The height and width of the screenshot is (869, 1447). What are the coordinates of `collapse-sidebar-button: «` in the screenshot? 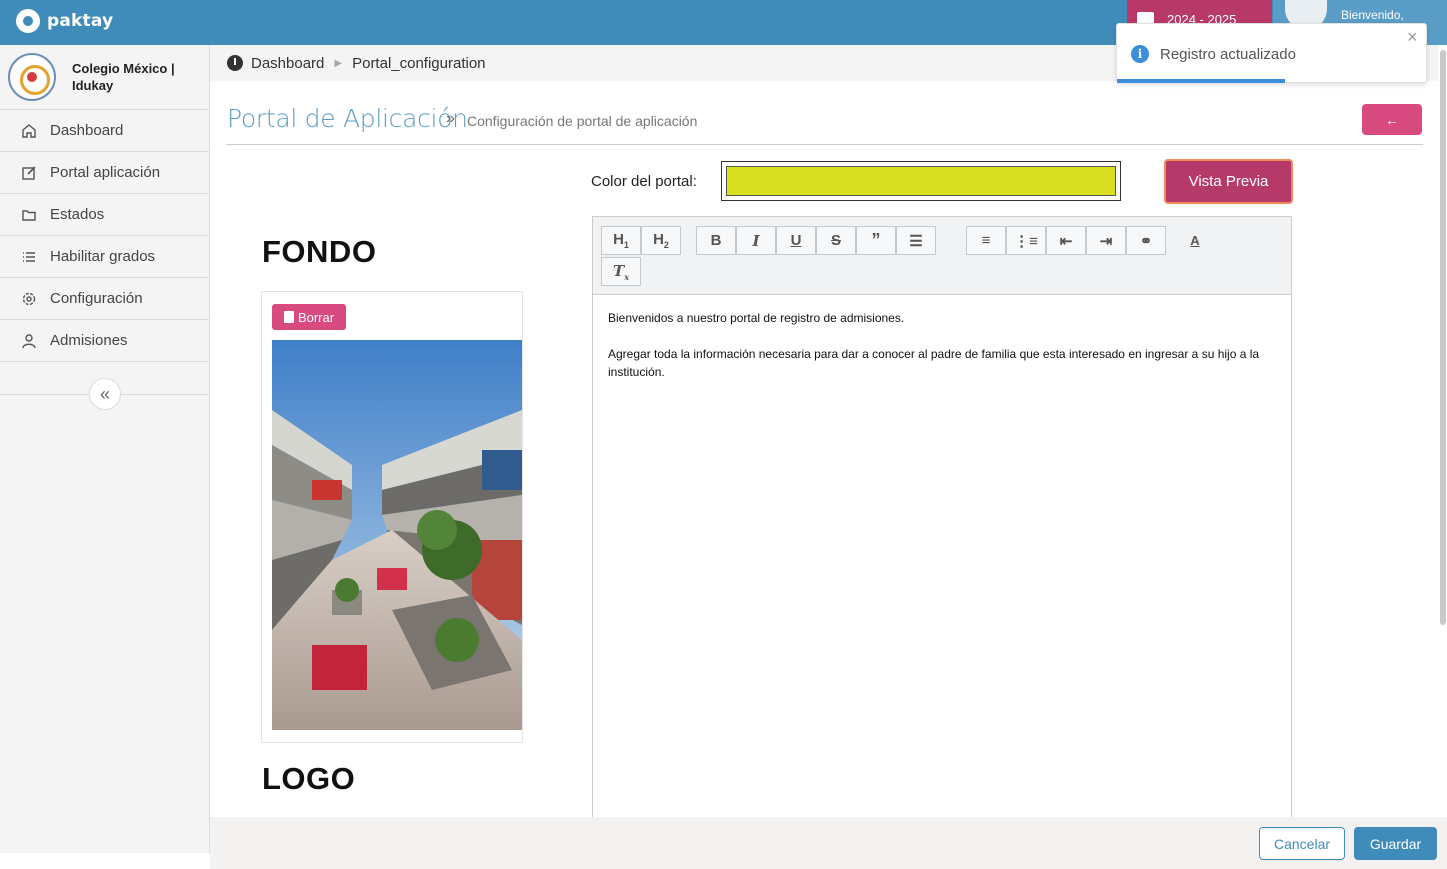 It's located at (105, 394).